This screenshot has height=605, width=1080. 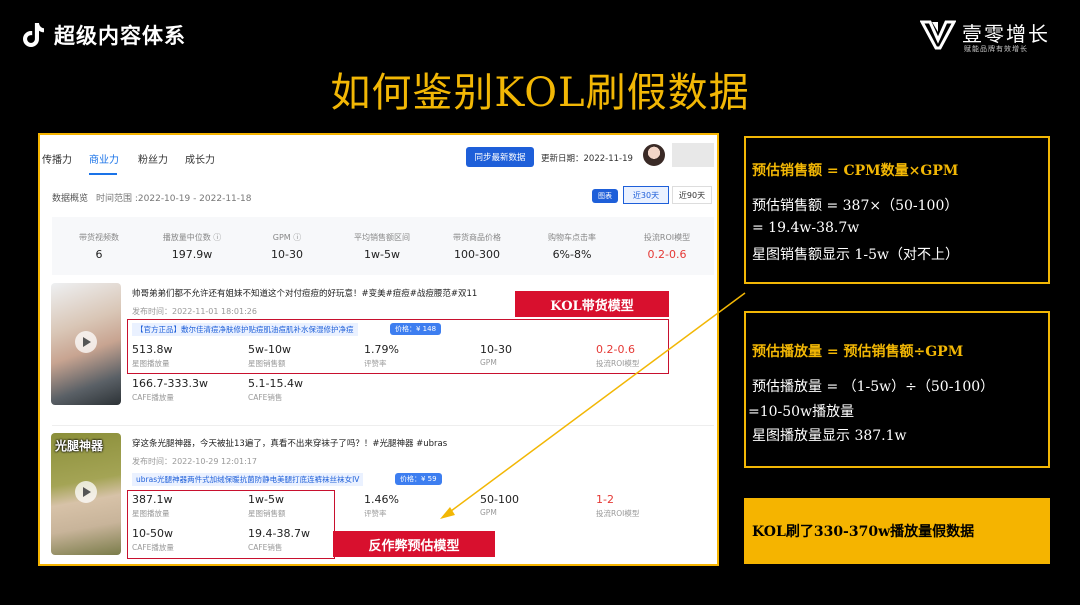 I want to click on avatar, so click(x=654, y=155).